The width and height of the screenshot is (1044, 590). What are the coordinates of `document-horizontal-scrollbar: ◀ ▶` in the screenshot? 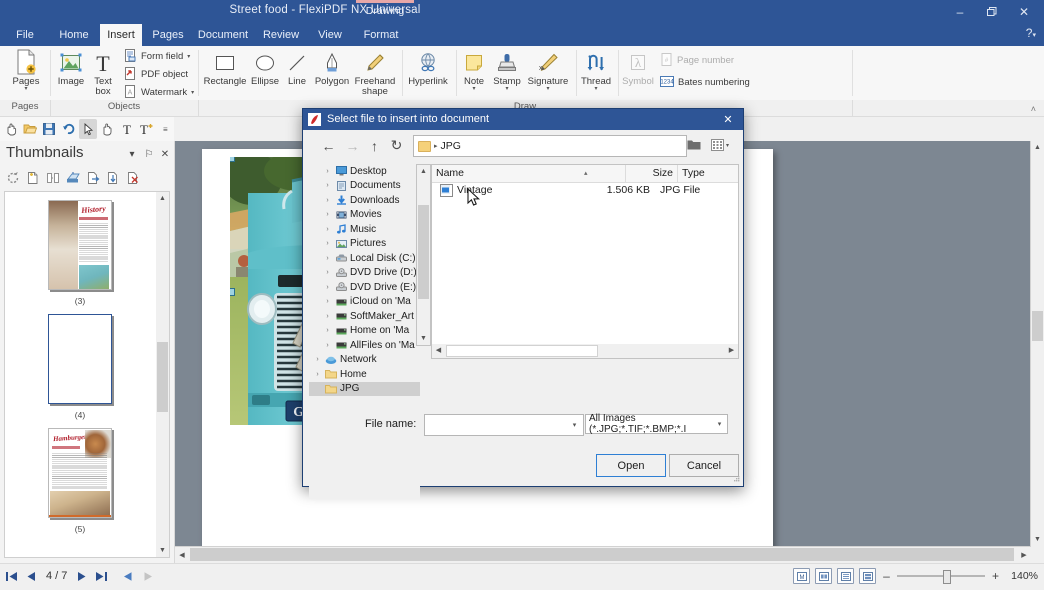 It's located at (603, 554).